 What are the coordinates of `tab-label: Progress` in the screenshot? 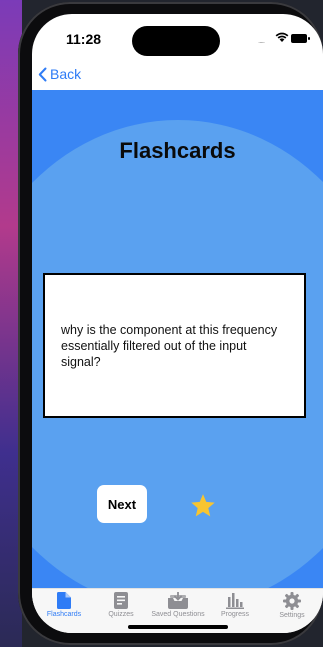 It's located at (234, 614).